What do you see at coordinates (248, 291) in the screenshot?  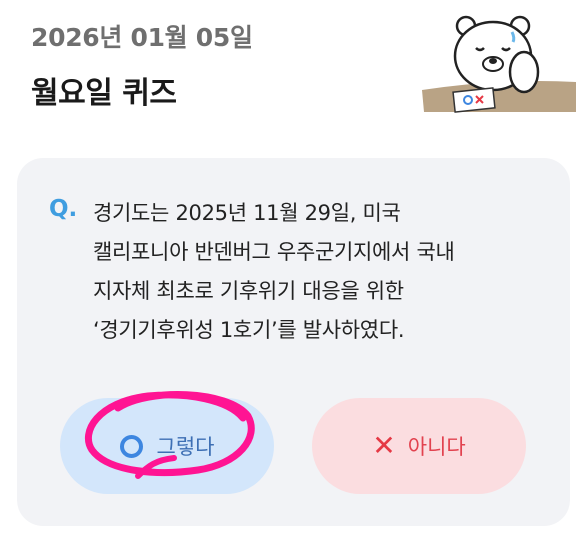 I see `question-line: 지자체 최초로 기후위기 대응을 위한` at bounding box center [248, 291].